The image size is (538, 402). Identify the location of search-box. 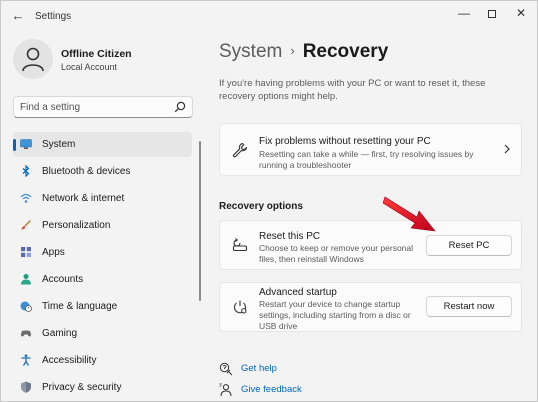
(103, 107).